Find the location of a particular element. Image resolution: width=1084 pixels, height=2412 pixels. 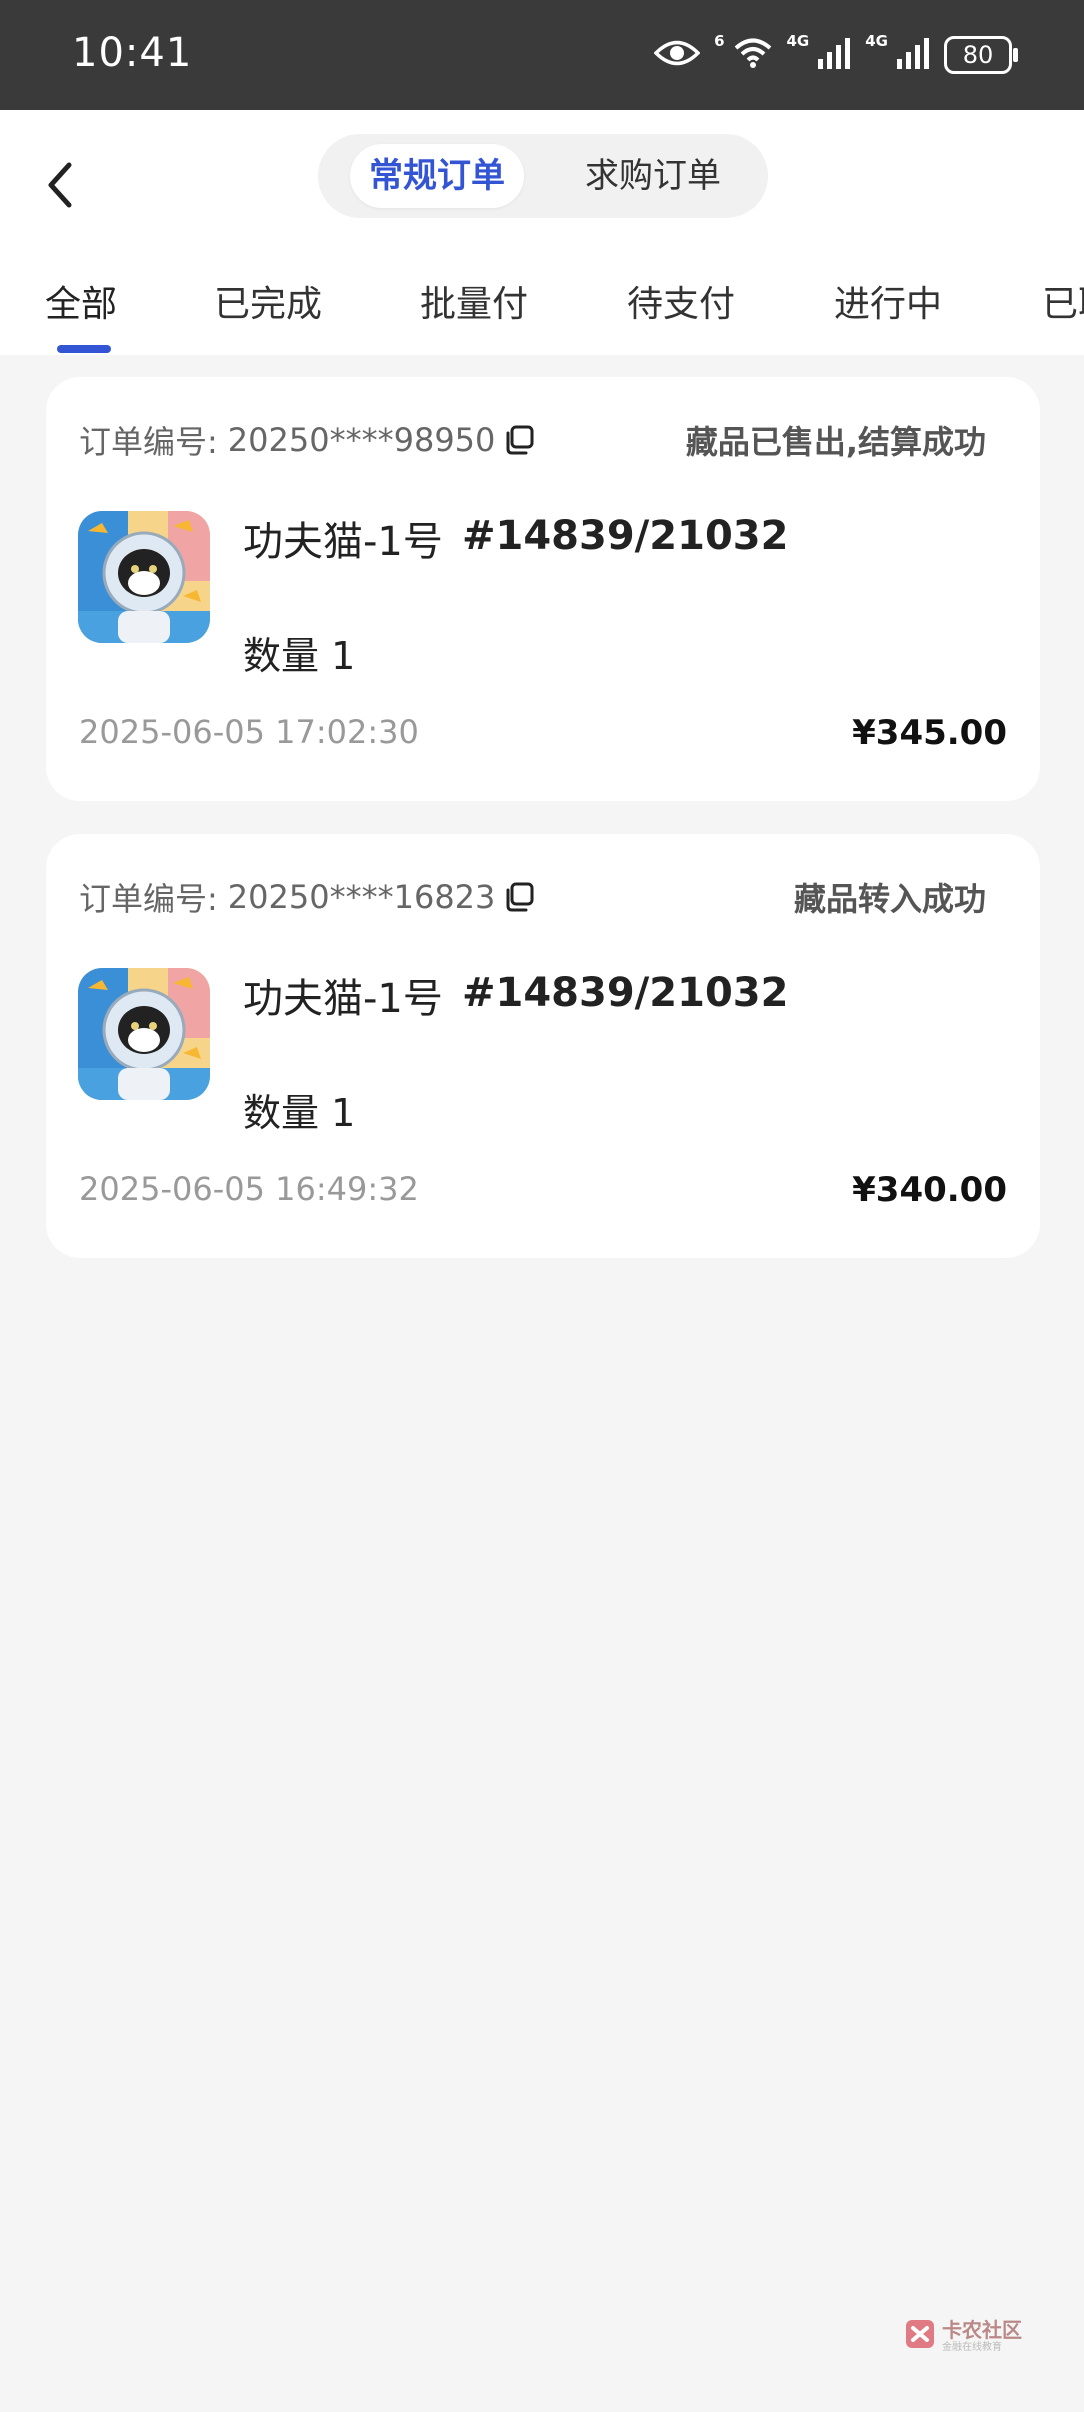

status-time: 10:41 is located at coordinates (132, 53).